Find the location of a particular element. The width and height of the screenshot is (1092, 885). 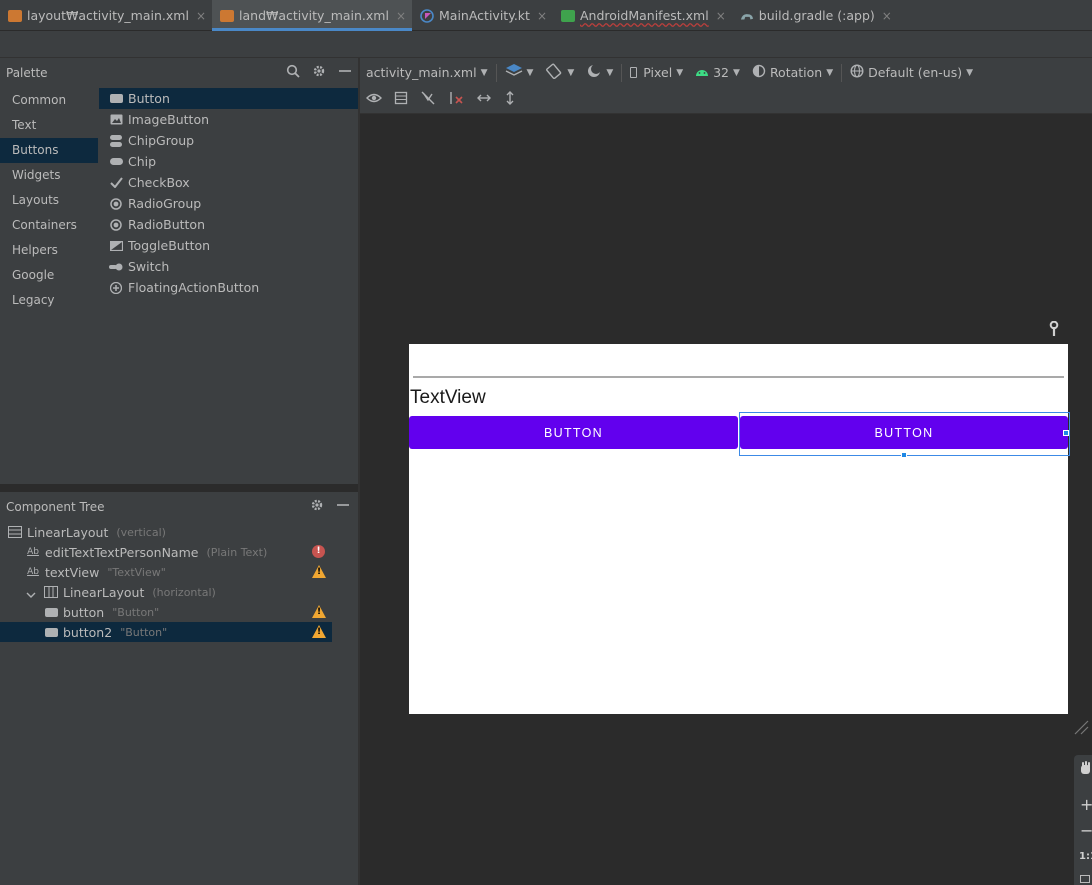

palette-category-google: Google is located at coordinates (49, 275).